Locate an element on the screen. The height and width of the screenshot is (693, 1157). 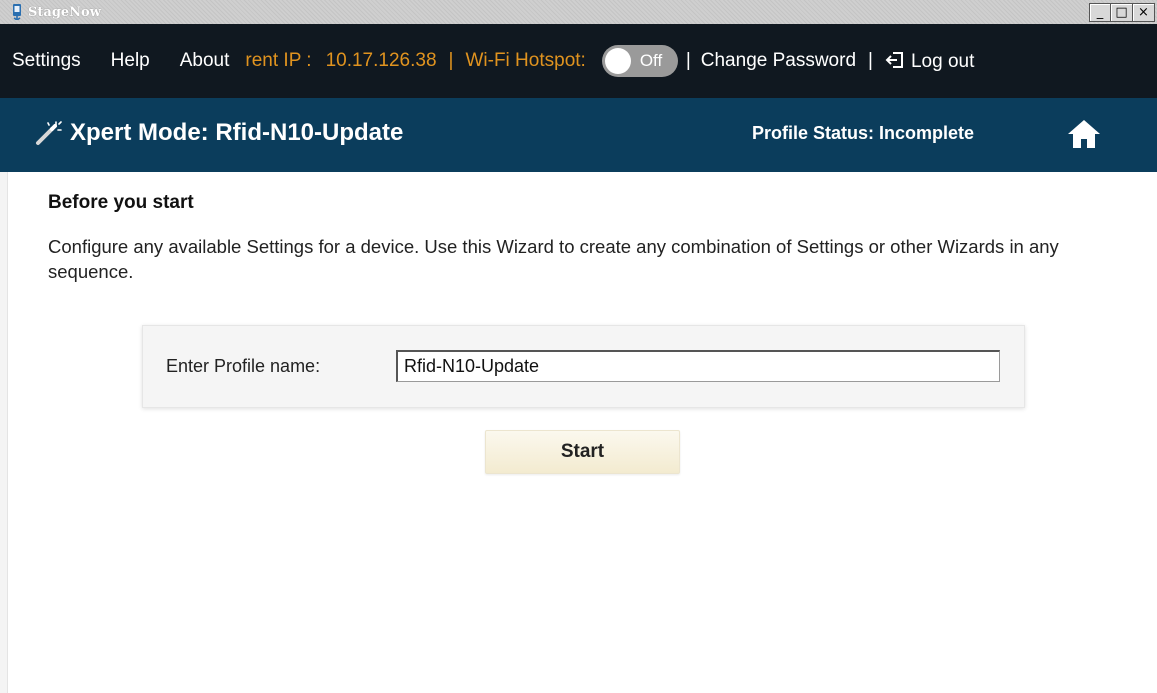
profile-status: Profile Status: Incomplete is located at coordinates (863, 133).